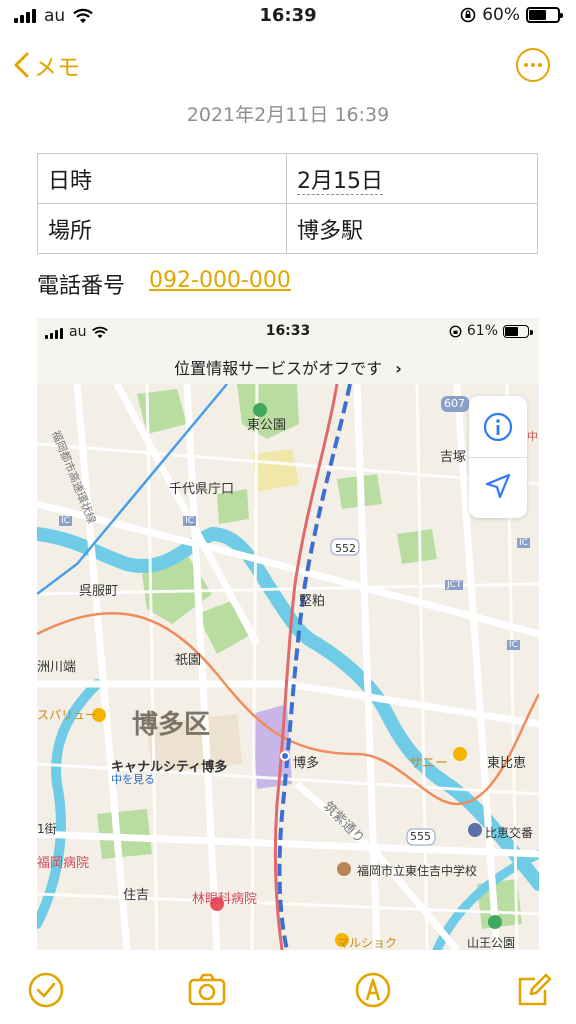  Describe the element at coordinates (491, 942) in the screenshot. I see `map-label: 山王公園` at that location.